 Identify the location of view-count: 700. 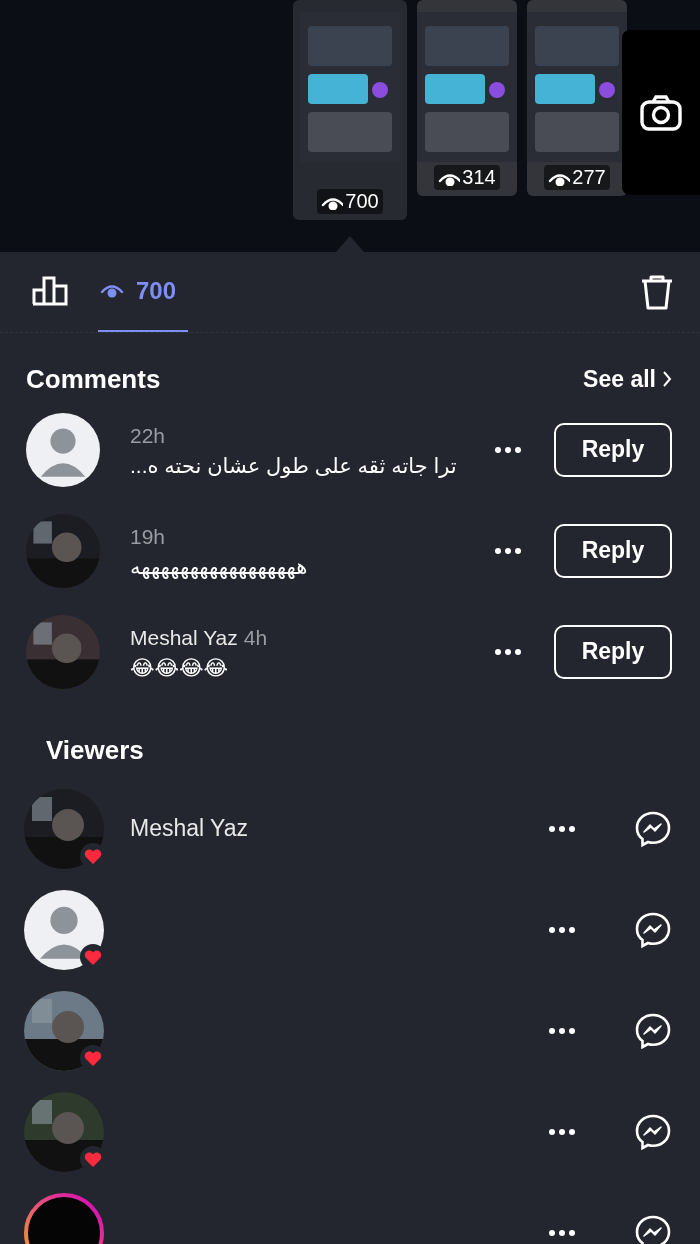
(362, 201).